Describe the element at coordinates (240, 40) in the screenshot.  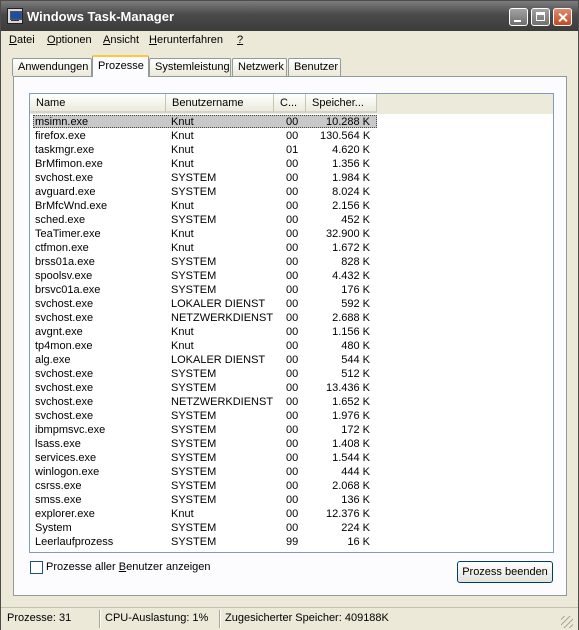
I see `menu-help: ?` at that location.